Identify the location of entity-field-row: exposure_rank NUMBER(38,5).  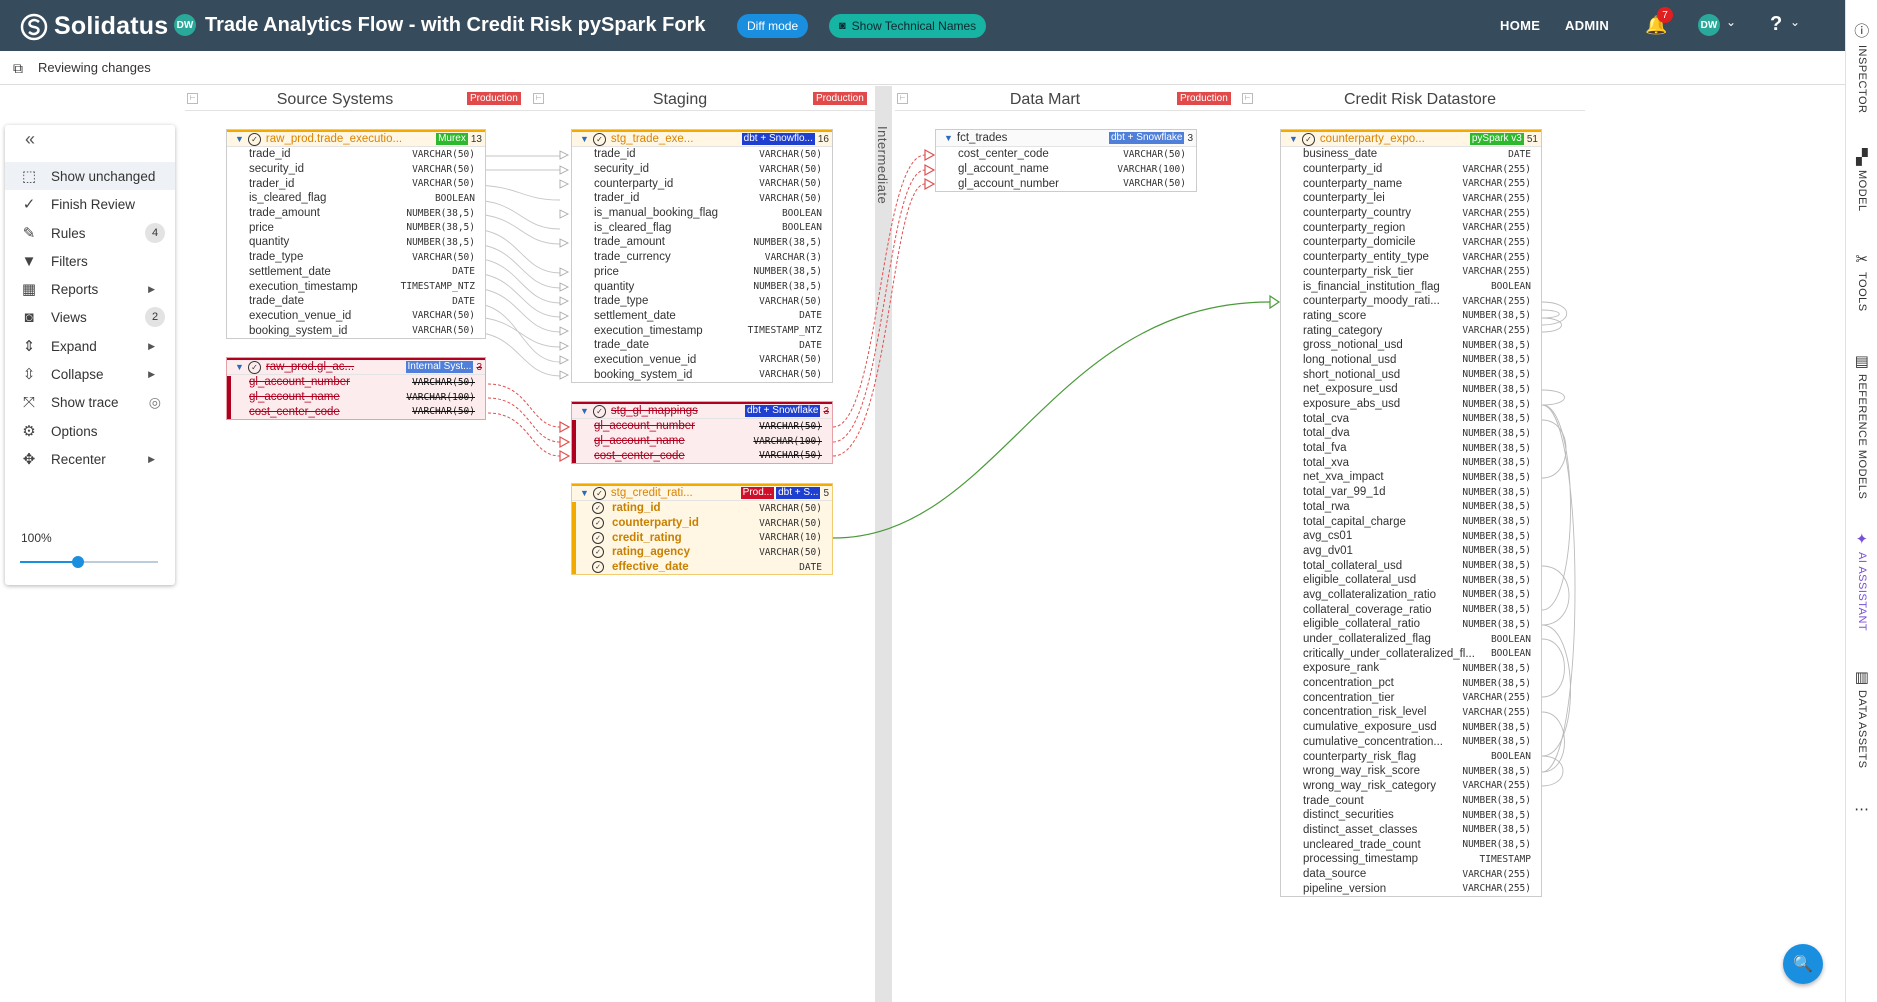
(1411, 668).